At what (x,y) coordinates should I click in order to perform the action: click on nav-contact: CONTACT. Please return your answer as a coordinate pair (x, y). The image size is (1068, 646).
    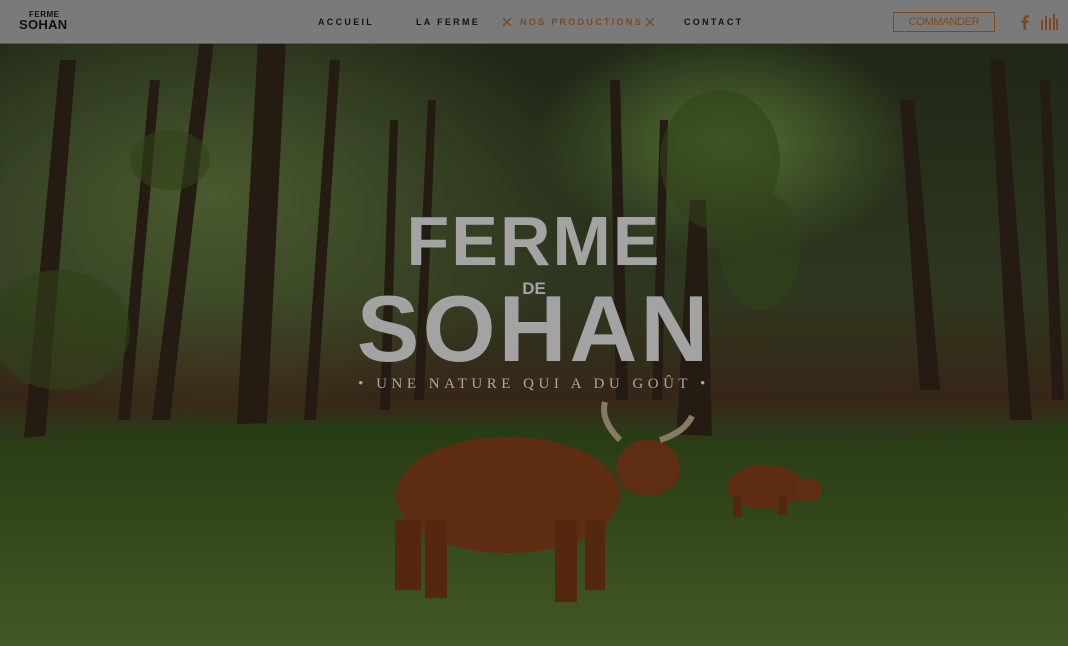
    Looking at the image, I should click on (713, 22).